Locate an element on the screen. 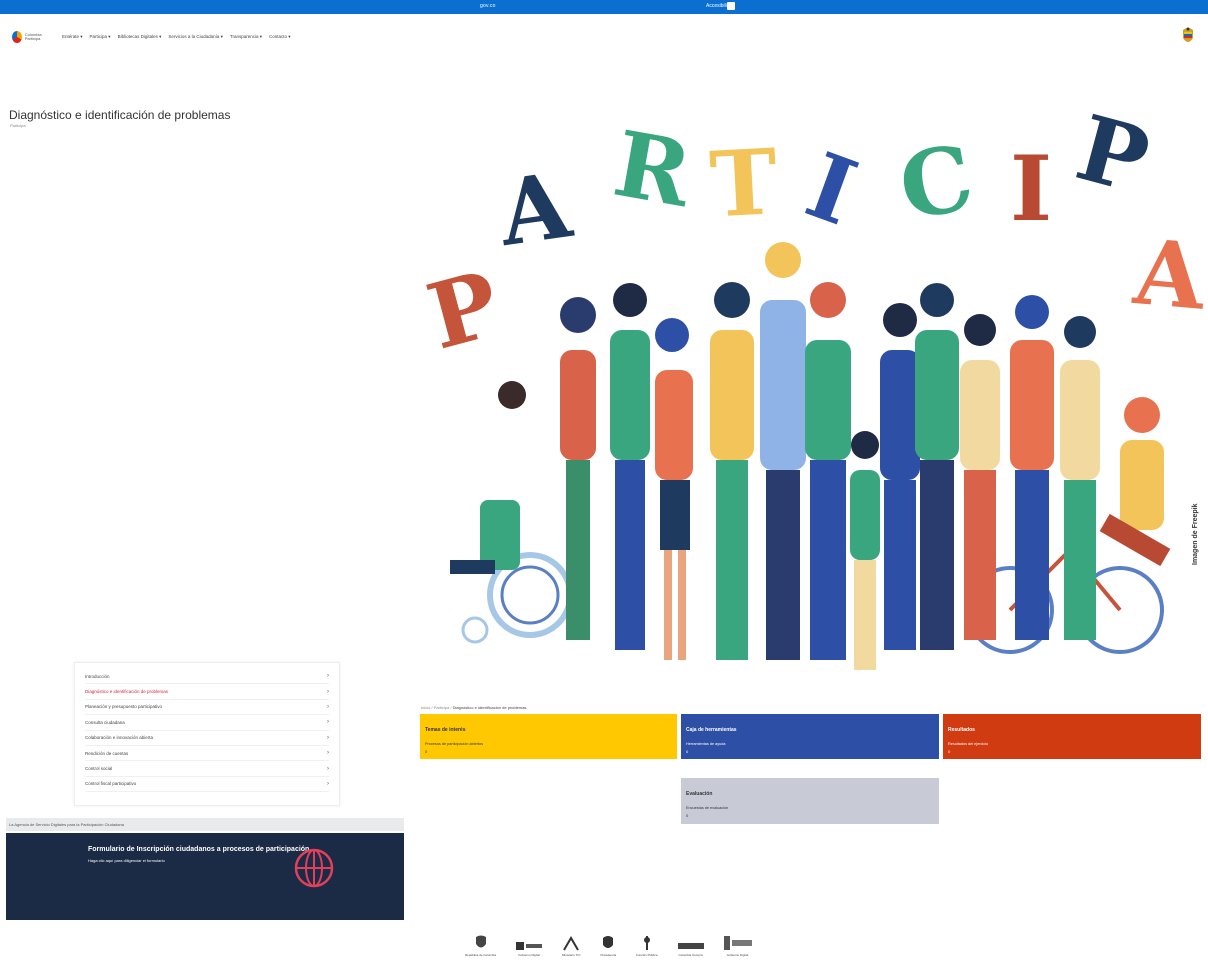 This screenshot has height=960, width=1208. mintic-logo-icon is located at coordinates (571, 943).